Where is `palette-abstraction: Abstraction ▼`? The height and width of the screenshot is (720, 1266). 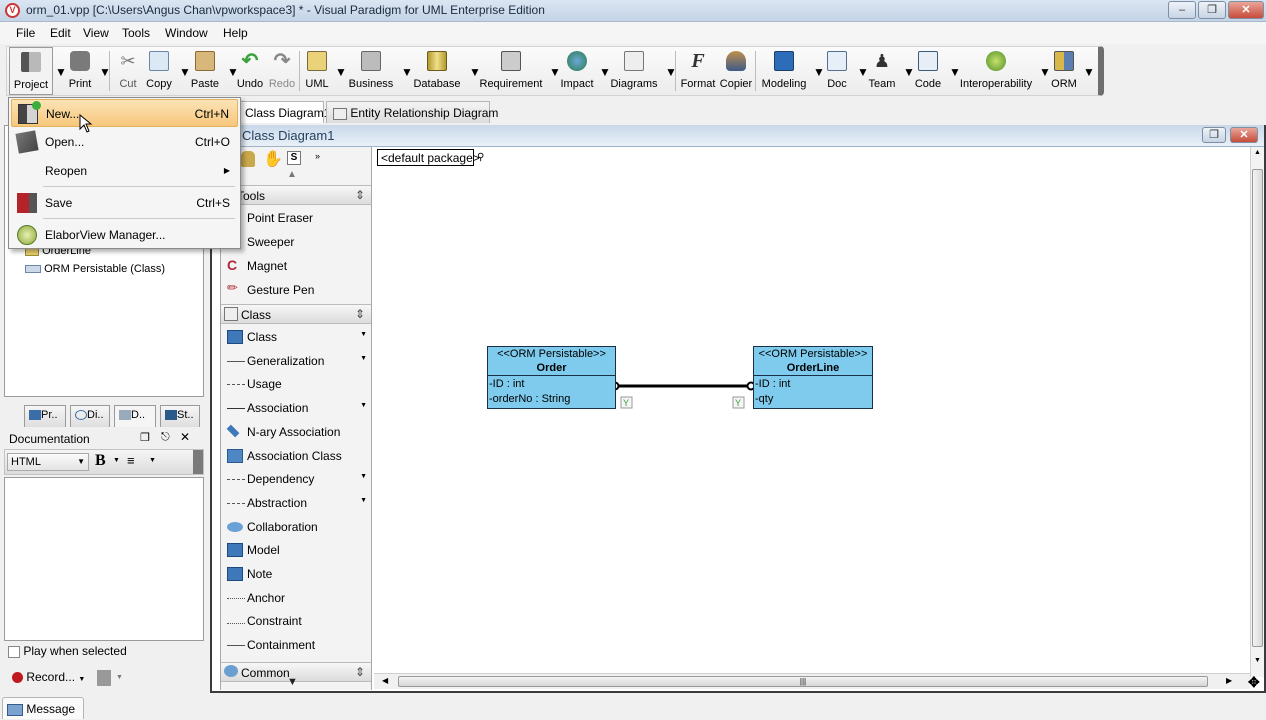
palette-abstraction: Abstraction ▼ is located at coordinates (296, 503).